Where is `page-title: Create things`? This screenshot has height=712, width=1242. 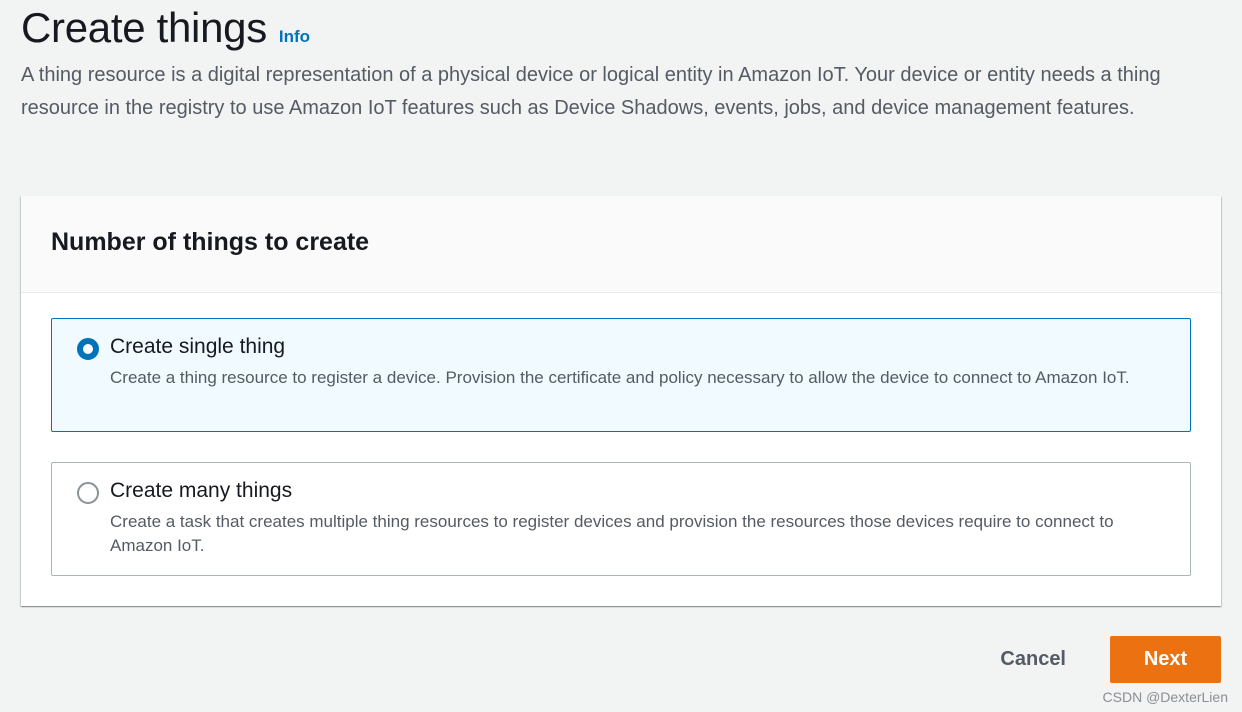
page-title: Create things is located at coordinates (144, 27).